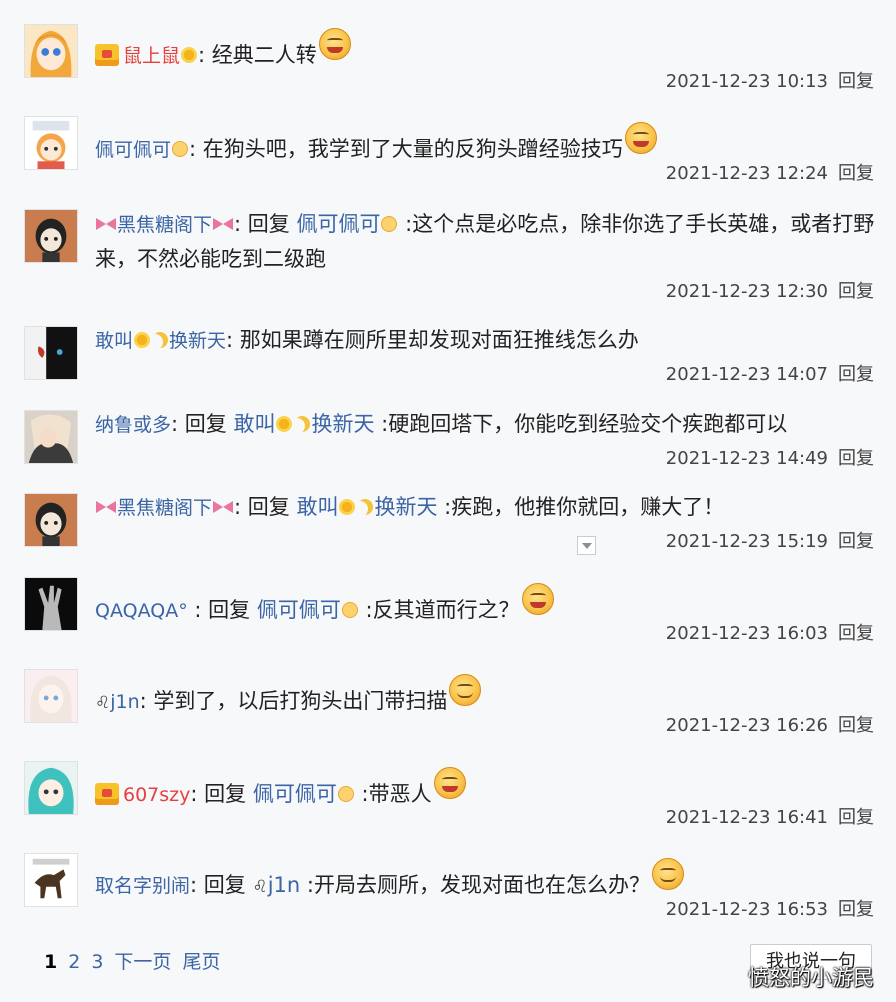 This screenshot has height=1002, width=896. I want to click on timestamp: 2021-12-23 16:41, so click(746, 817).